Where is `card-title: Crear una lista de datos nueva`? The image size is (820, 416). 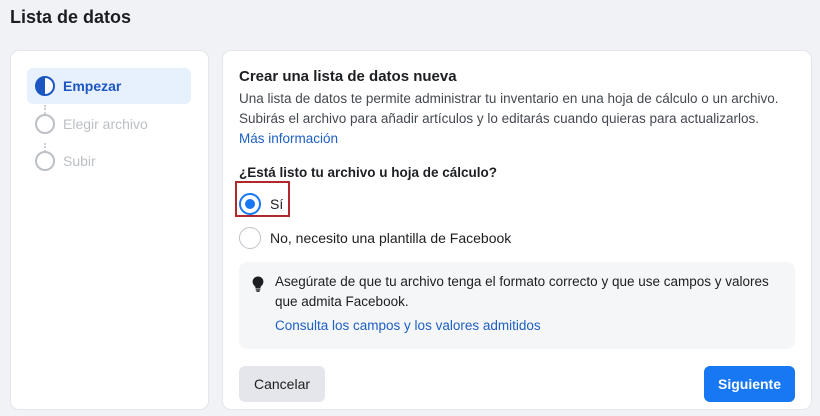
card-title: Crear una lista de datos nueva is located at coordinates (348, 76).